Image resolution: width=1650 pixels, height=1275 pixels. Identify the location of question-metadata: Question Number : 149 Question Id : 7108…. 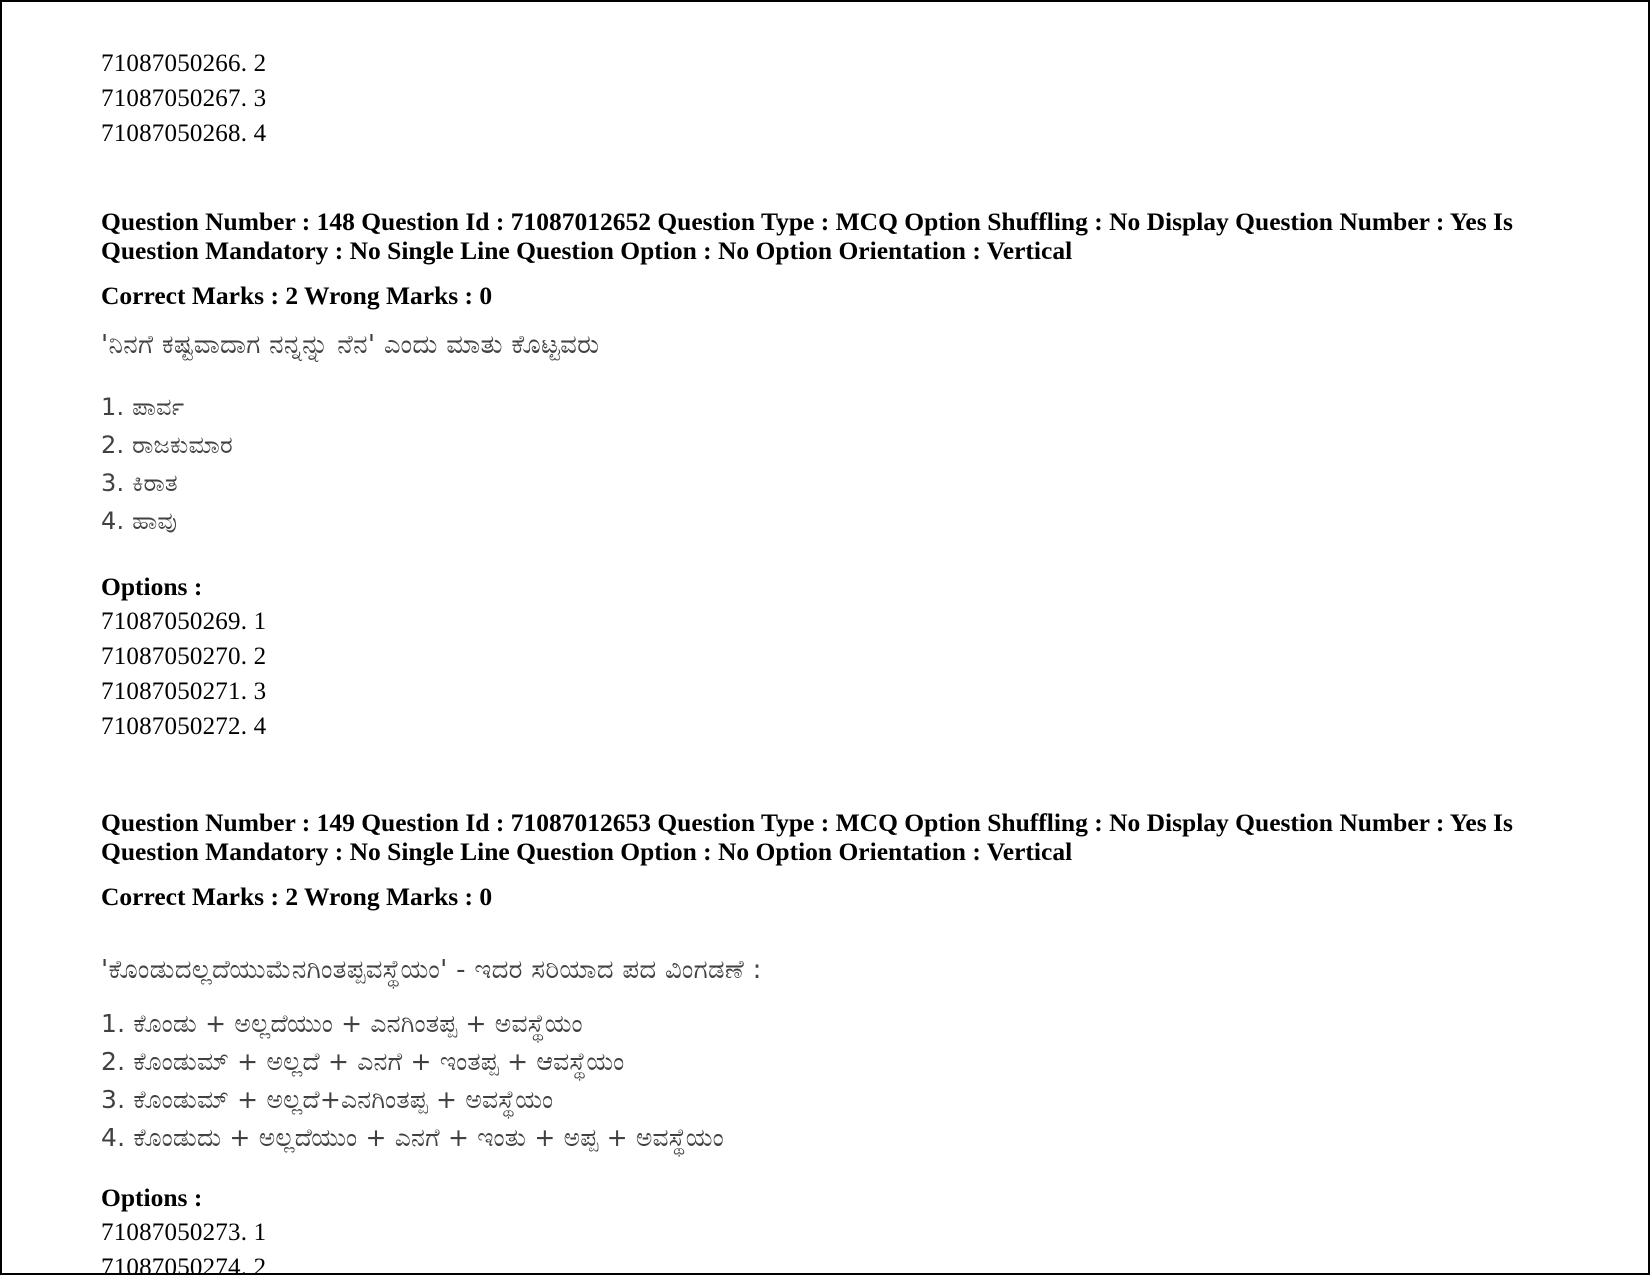
(807, 837).